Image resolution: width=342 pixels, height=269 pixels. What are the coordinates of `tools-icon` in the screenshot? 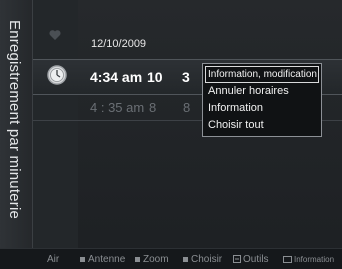 It's located at (237, 259).